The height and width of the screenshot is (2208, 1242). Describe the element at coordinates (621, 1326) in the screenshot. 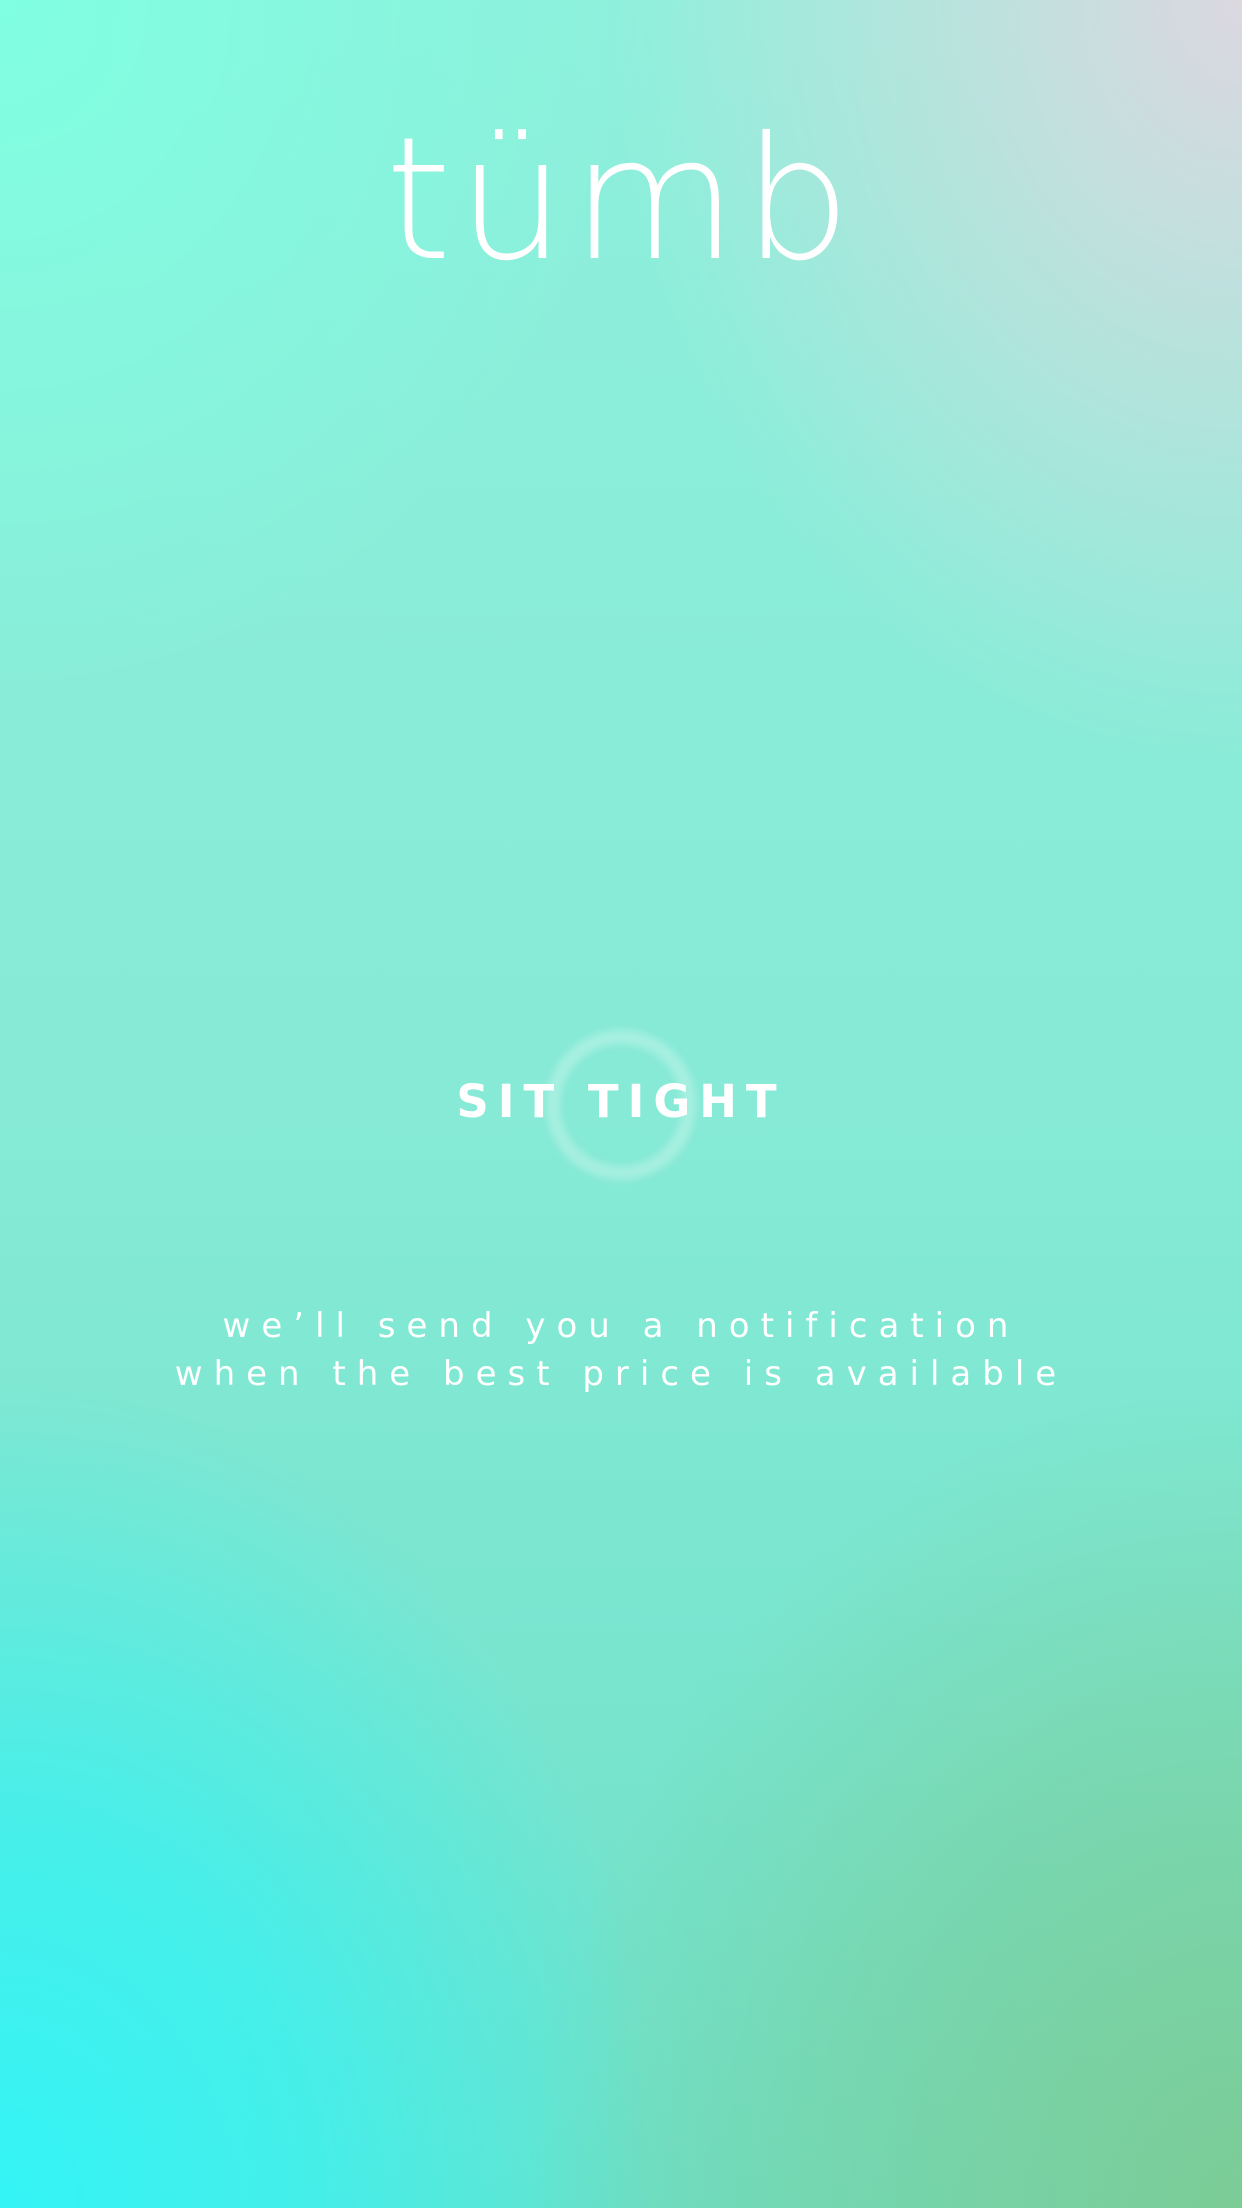

I see `status-message-line-1: we’ll send you a notification` at that location.